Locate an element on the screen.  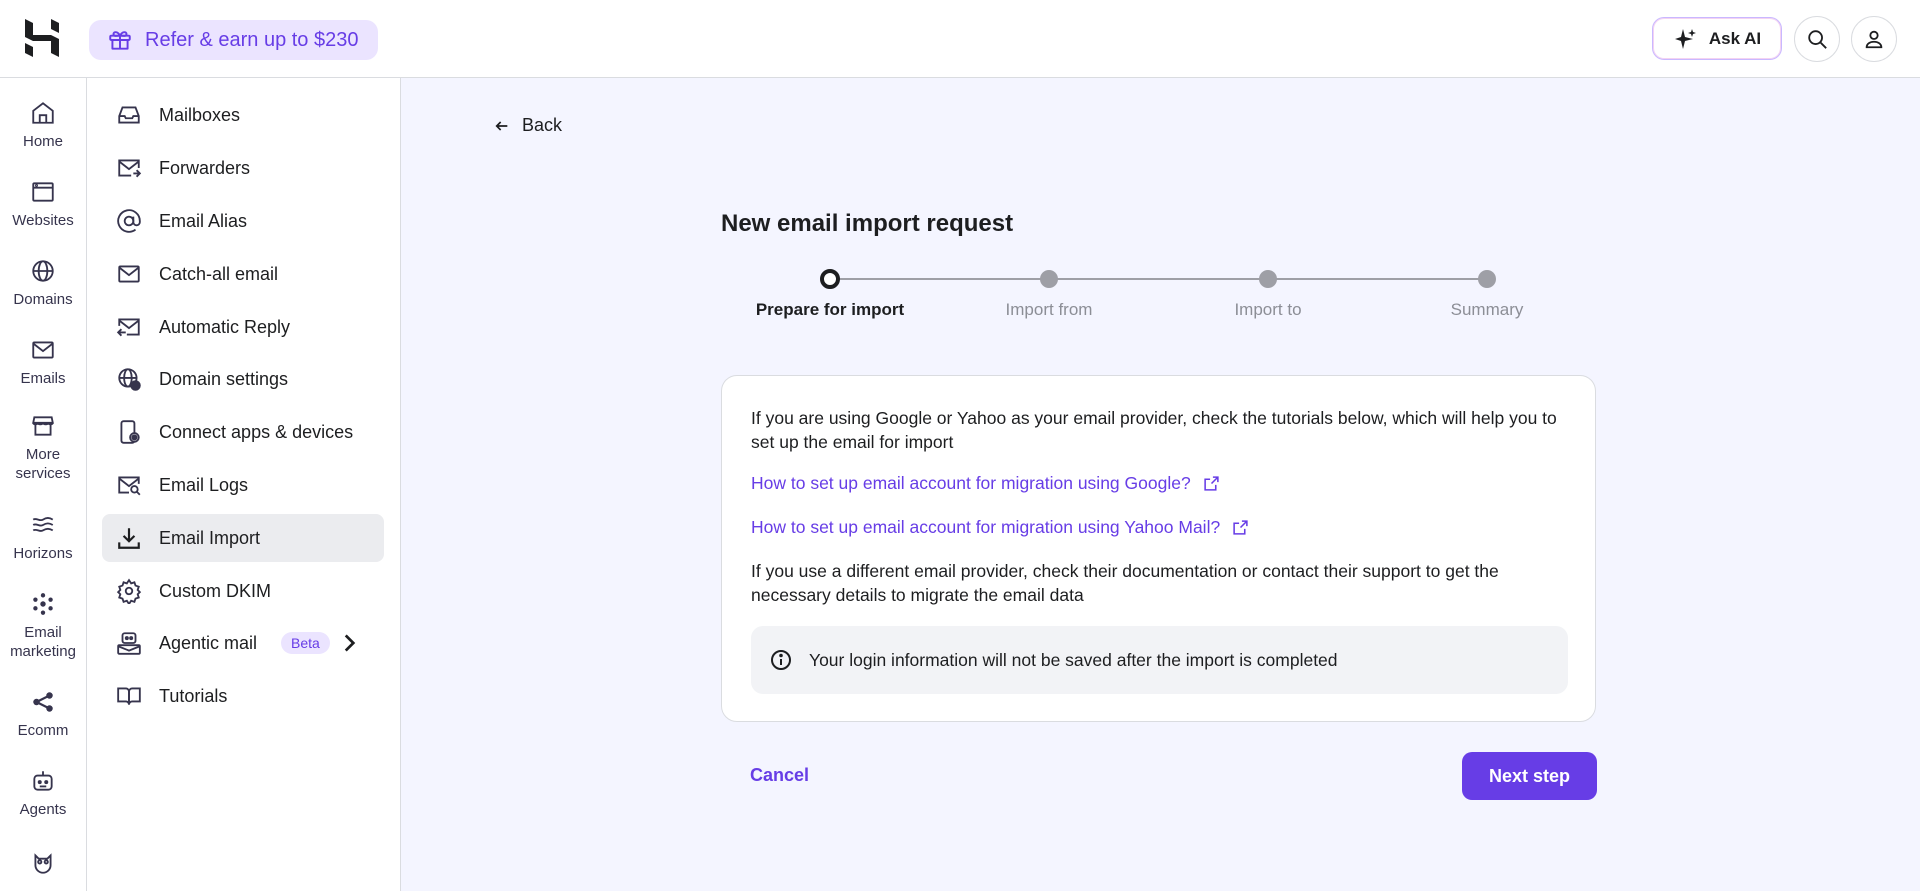
store-icon is located at coordinates (43, 426).